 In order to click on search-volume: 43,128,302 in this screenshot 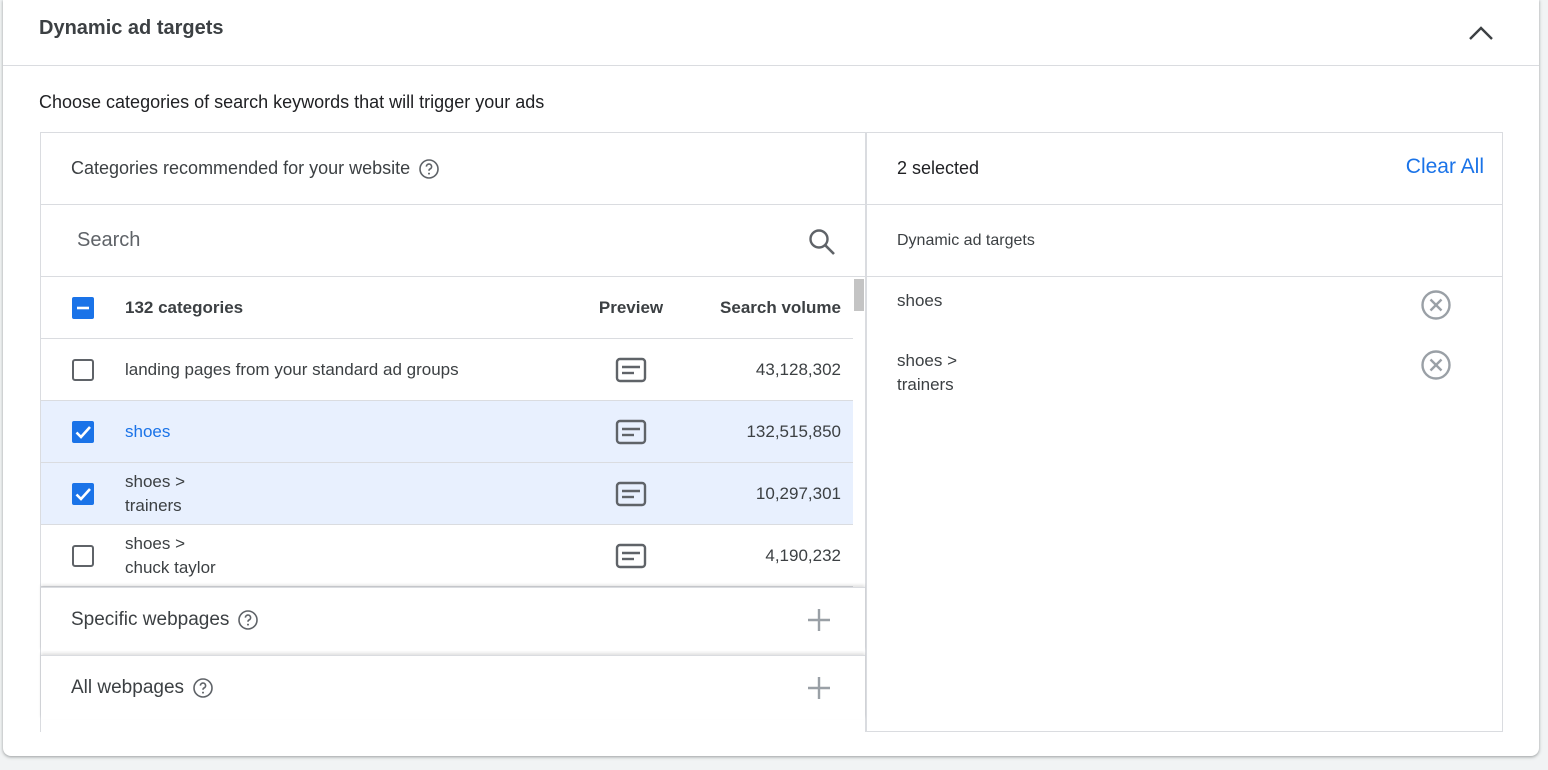, I will do `click(798, 369)`.